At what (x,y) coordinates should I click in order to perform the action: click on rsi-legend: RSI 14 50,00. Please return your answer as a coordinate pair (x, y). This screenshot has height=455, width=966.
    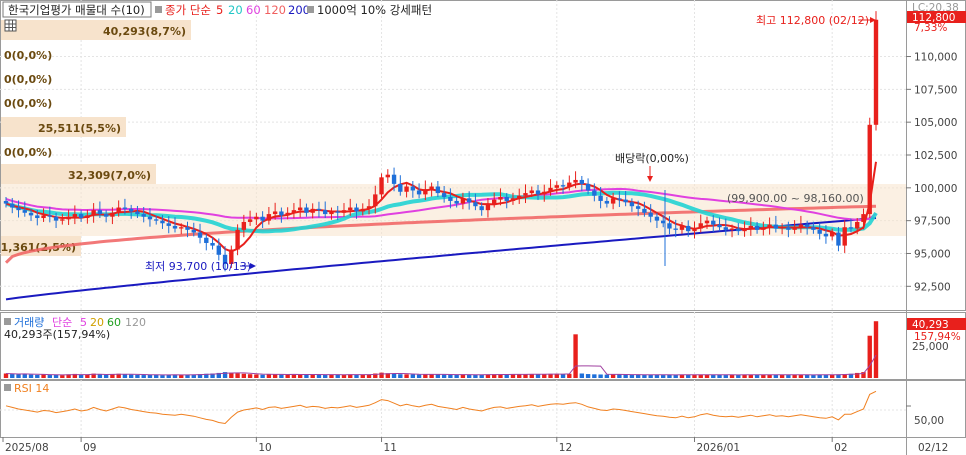
    Looking at the image, I should click on (474, 404).